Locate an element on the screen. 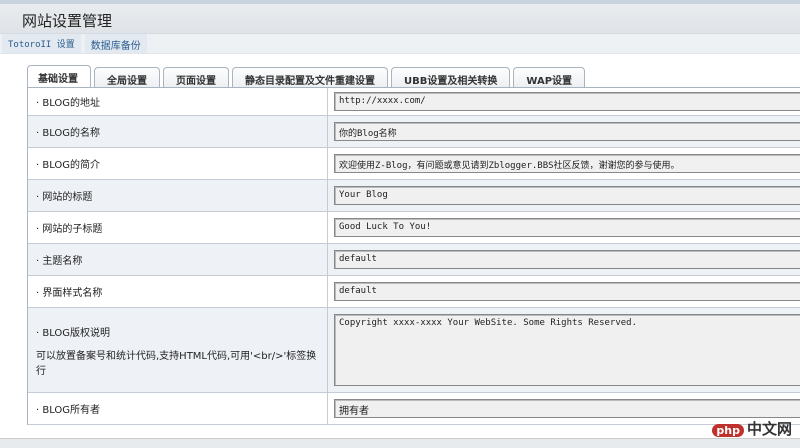 This screenshot has width=800, height=448. watermark: php 中文网 is located at coordinates (752, 428).